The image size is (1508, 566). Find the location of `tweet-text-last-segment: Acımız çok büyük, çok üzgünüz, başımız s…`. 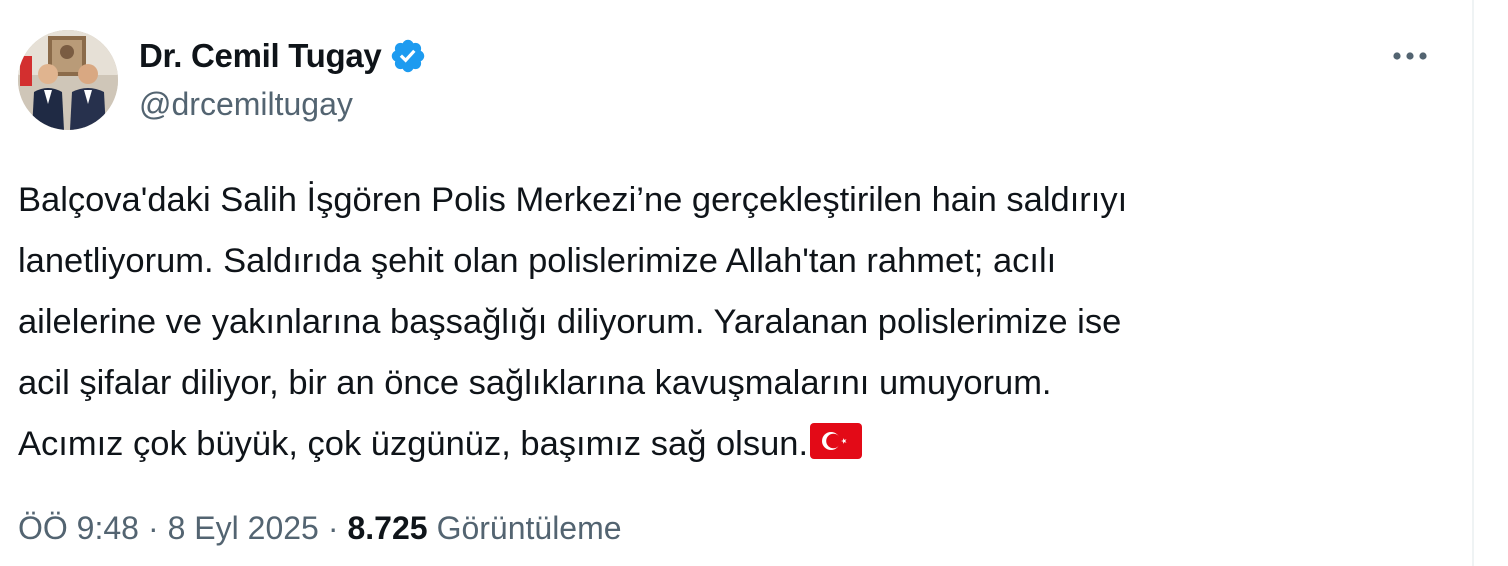

tweet-text-last-segment: Acımız çok büyük, çok üzgünüz, başımız s… is located at coordinates (413, 444).